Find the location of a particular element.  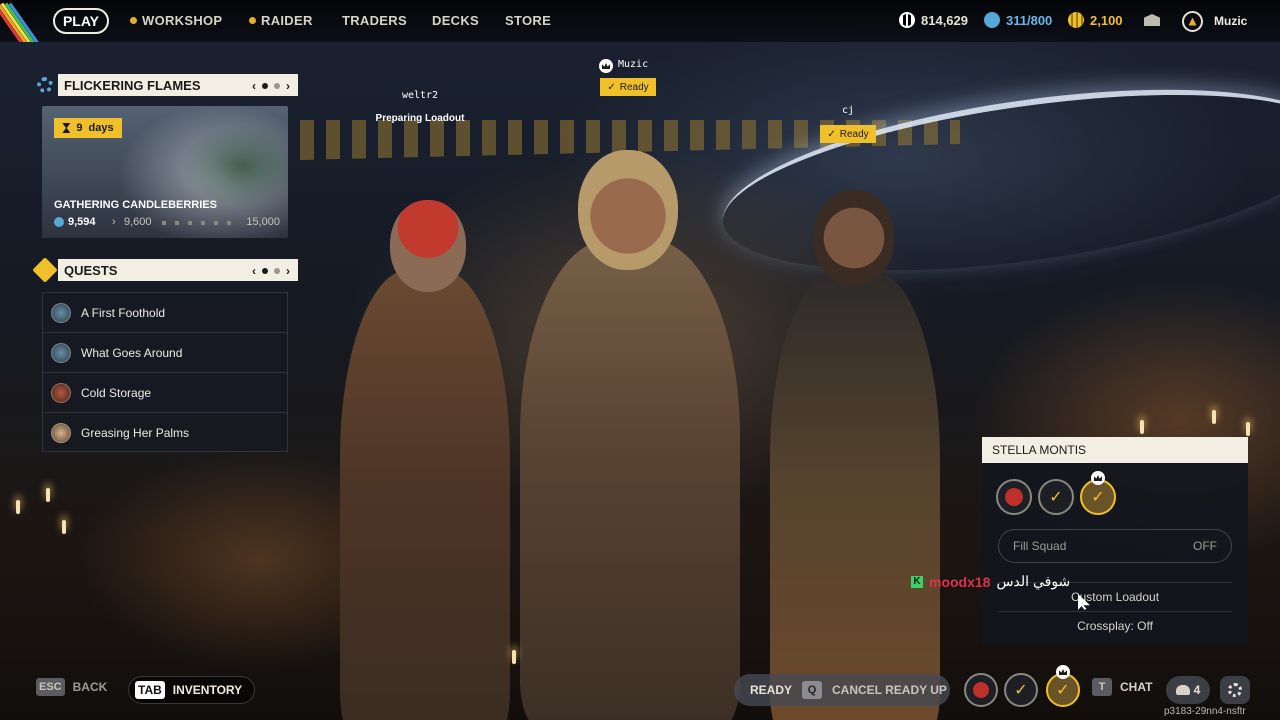

nav-label: RAIDER is located at coordinates (287, 20).